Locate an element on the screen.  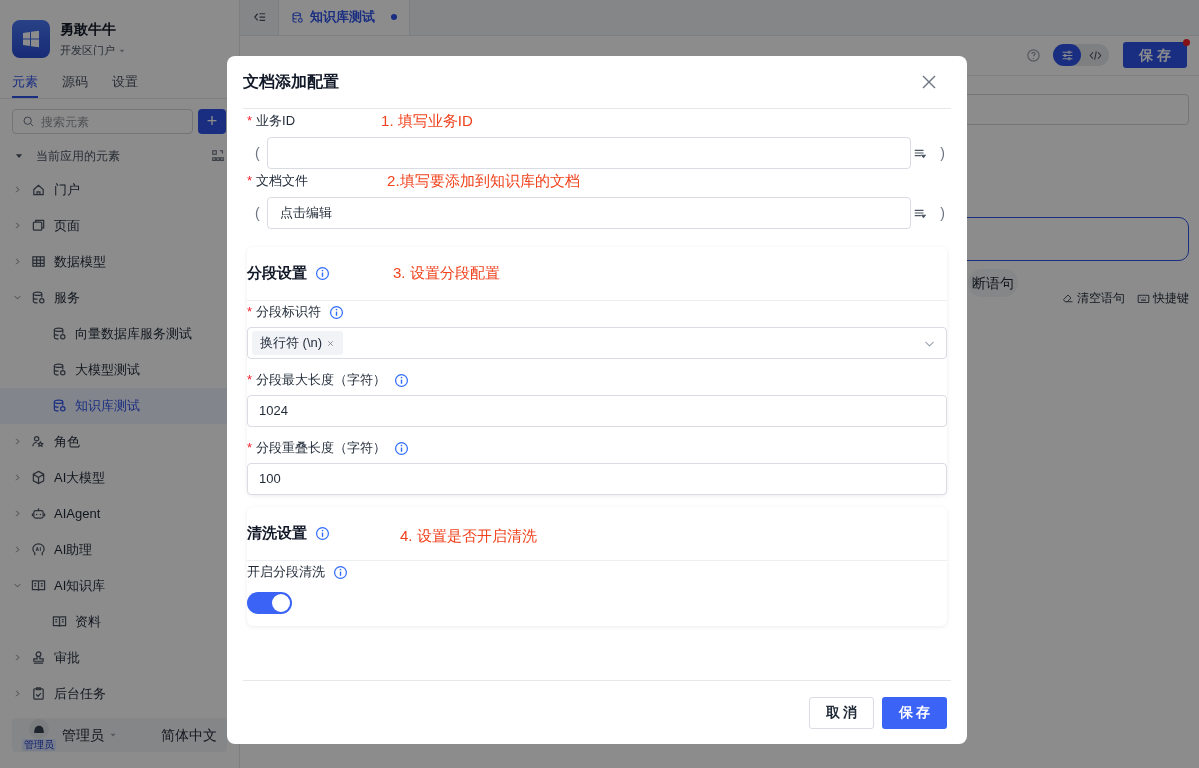
portal-dropdown: 开发区门户 is located at coordinates (93, 50).